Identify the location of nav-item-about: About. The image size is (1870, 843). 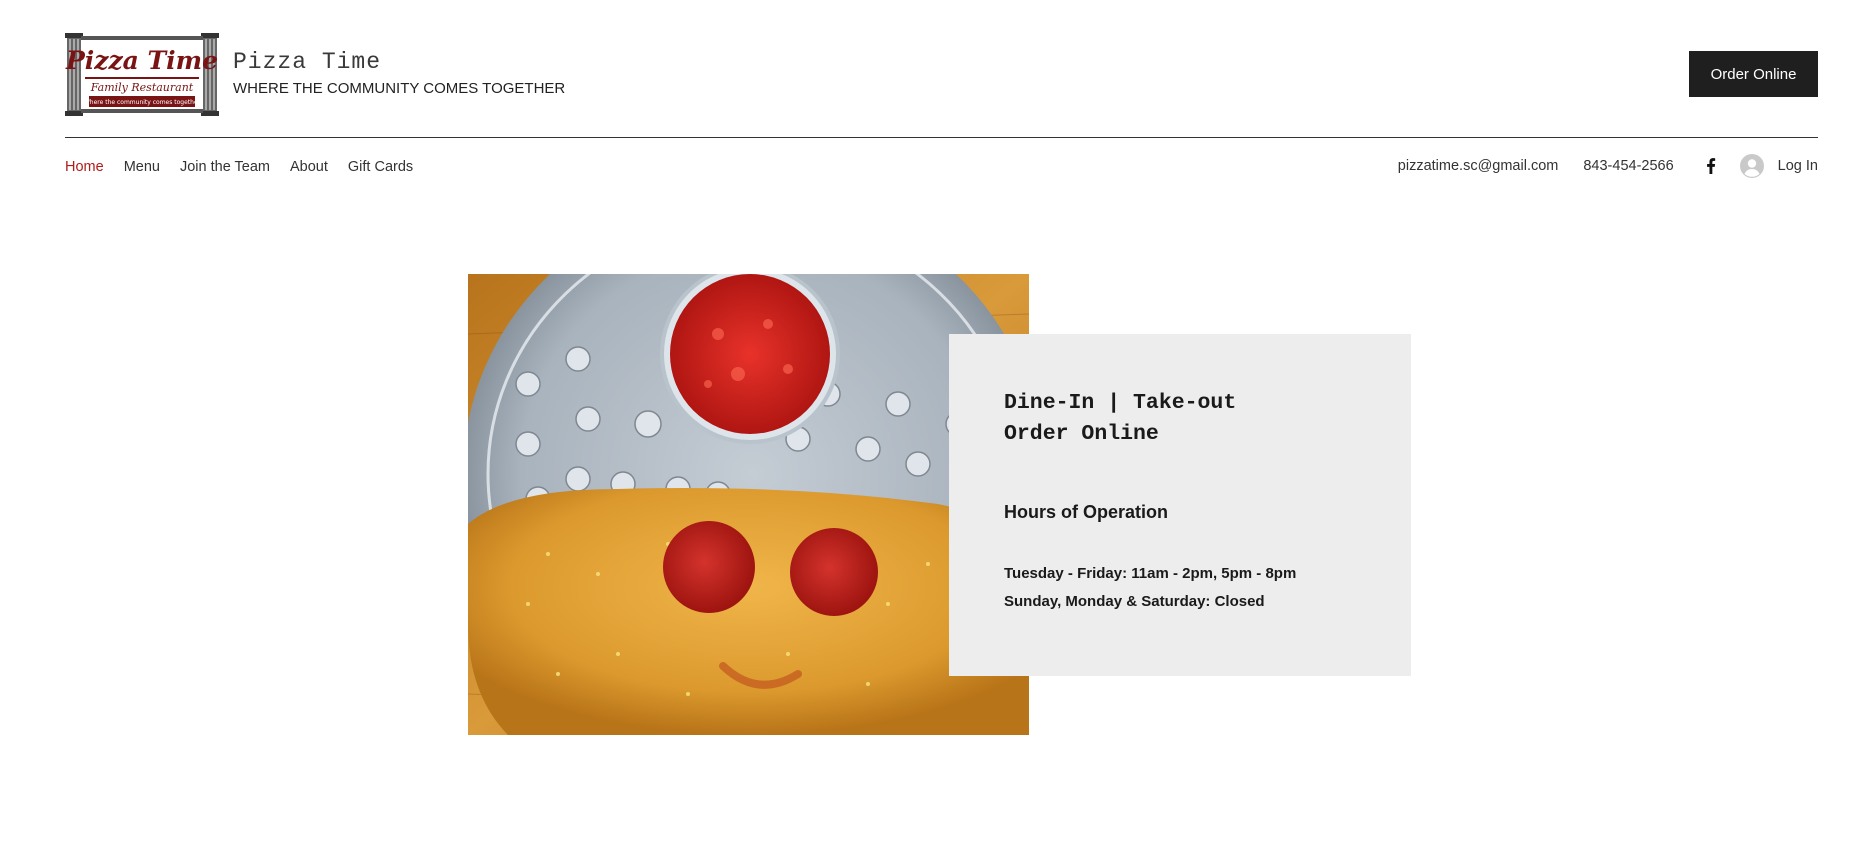
(309, 167).